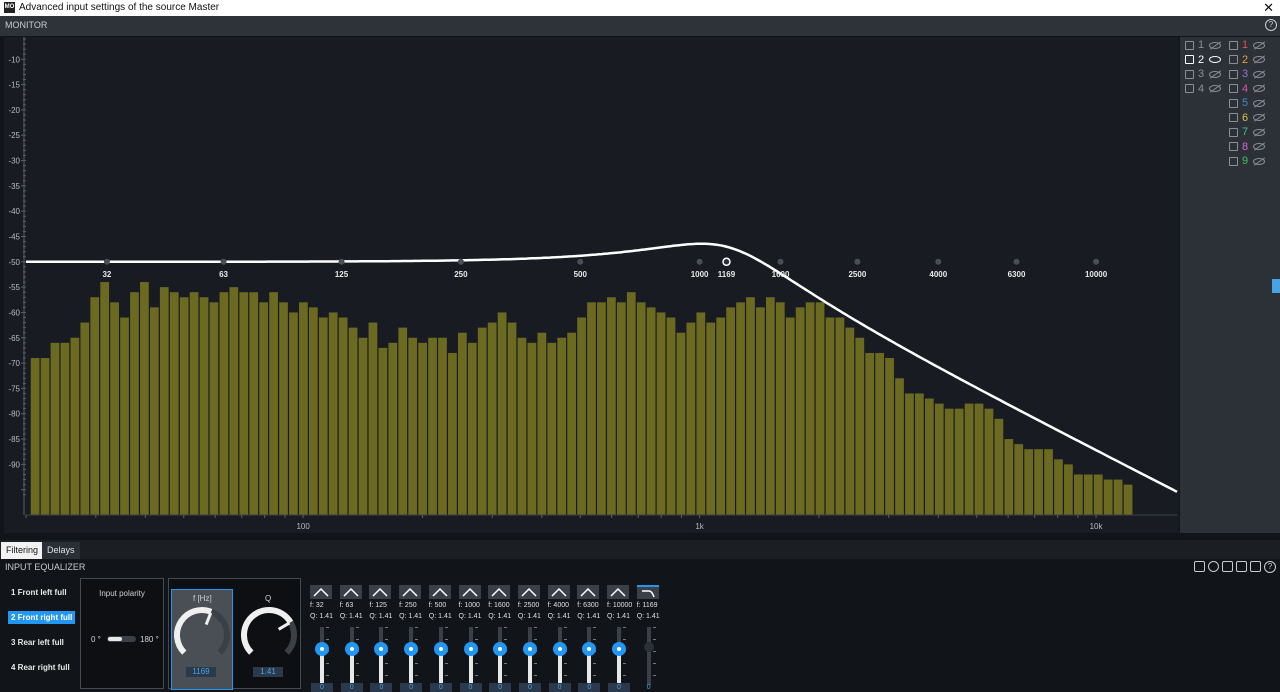 The width and height of the screenshot is (1280, 692). I want to click on copy-icon, so click(1227, 566).